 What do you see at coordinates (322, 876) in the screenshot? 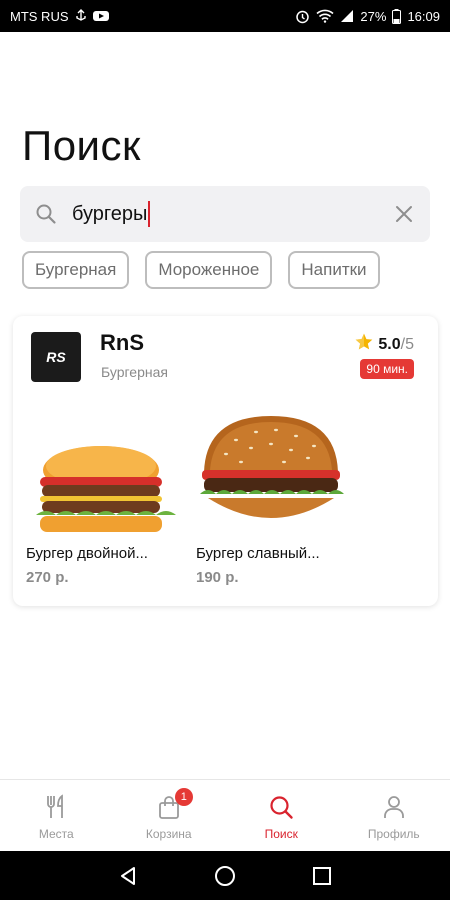
I see `recents-icon` at bounding box center [322, 876].